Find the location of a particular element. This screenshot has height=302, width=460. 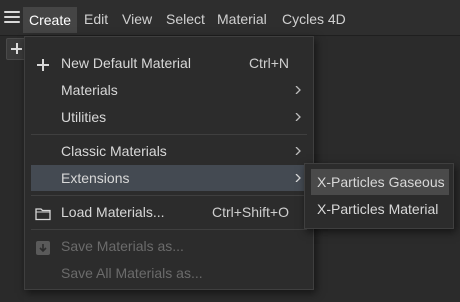

menu-create: Create is located at coordinates (50, 20).